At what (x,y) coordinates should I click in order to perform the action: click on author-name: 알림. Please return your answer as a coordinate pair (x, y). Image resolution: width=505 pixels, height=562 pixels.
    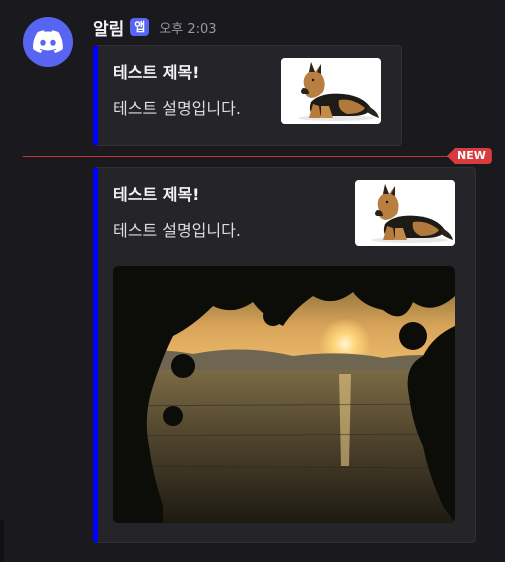
    Looking at the image, I should click on (108, 27).